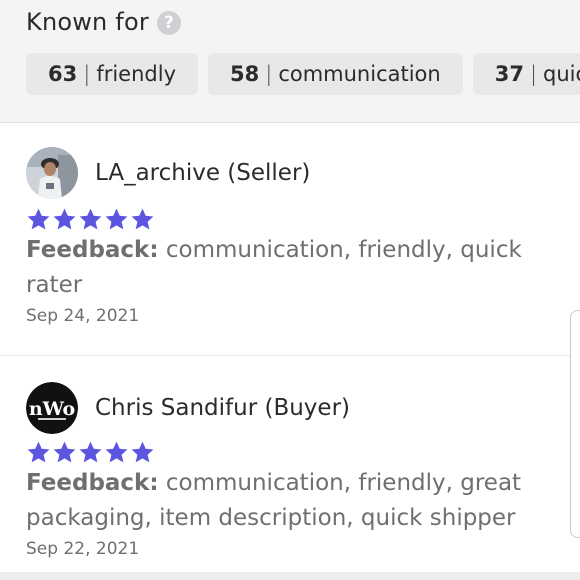 The height and width of the screenshot is (580, 580). I want to click on nwo-logo-text: nWo, so click(52, 409).